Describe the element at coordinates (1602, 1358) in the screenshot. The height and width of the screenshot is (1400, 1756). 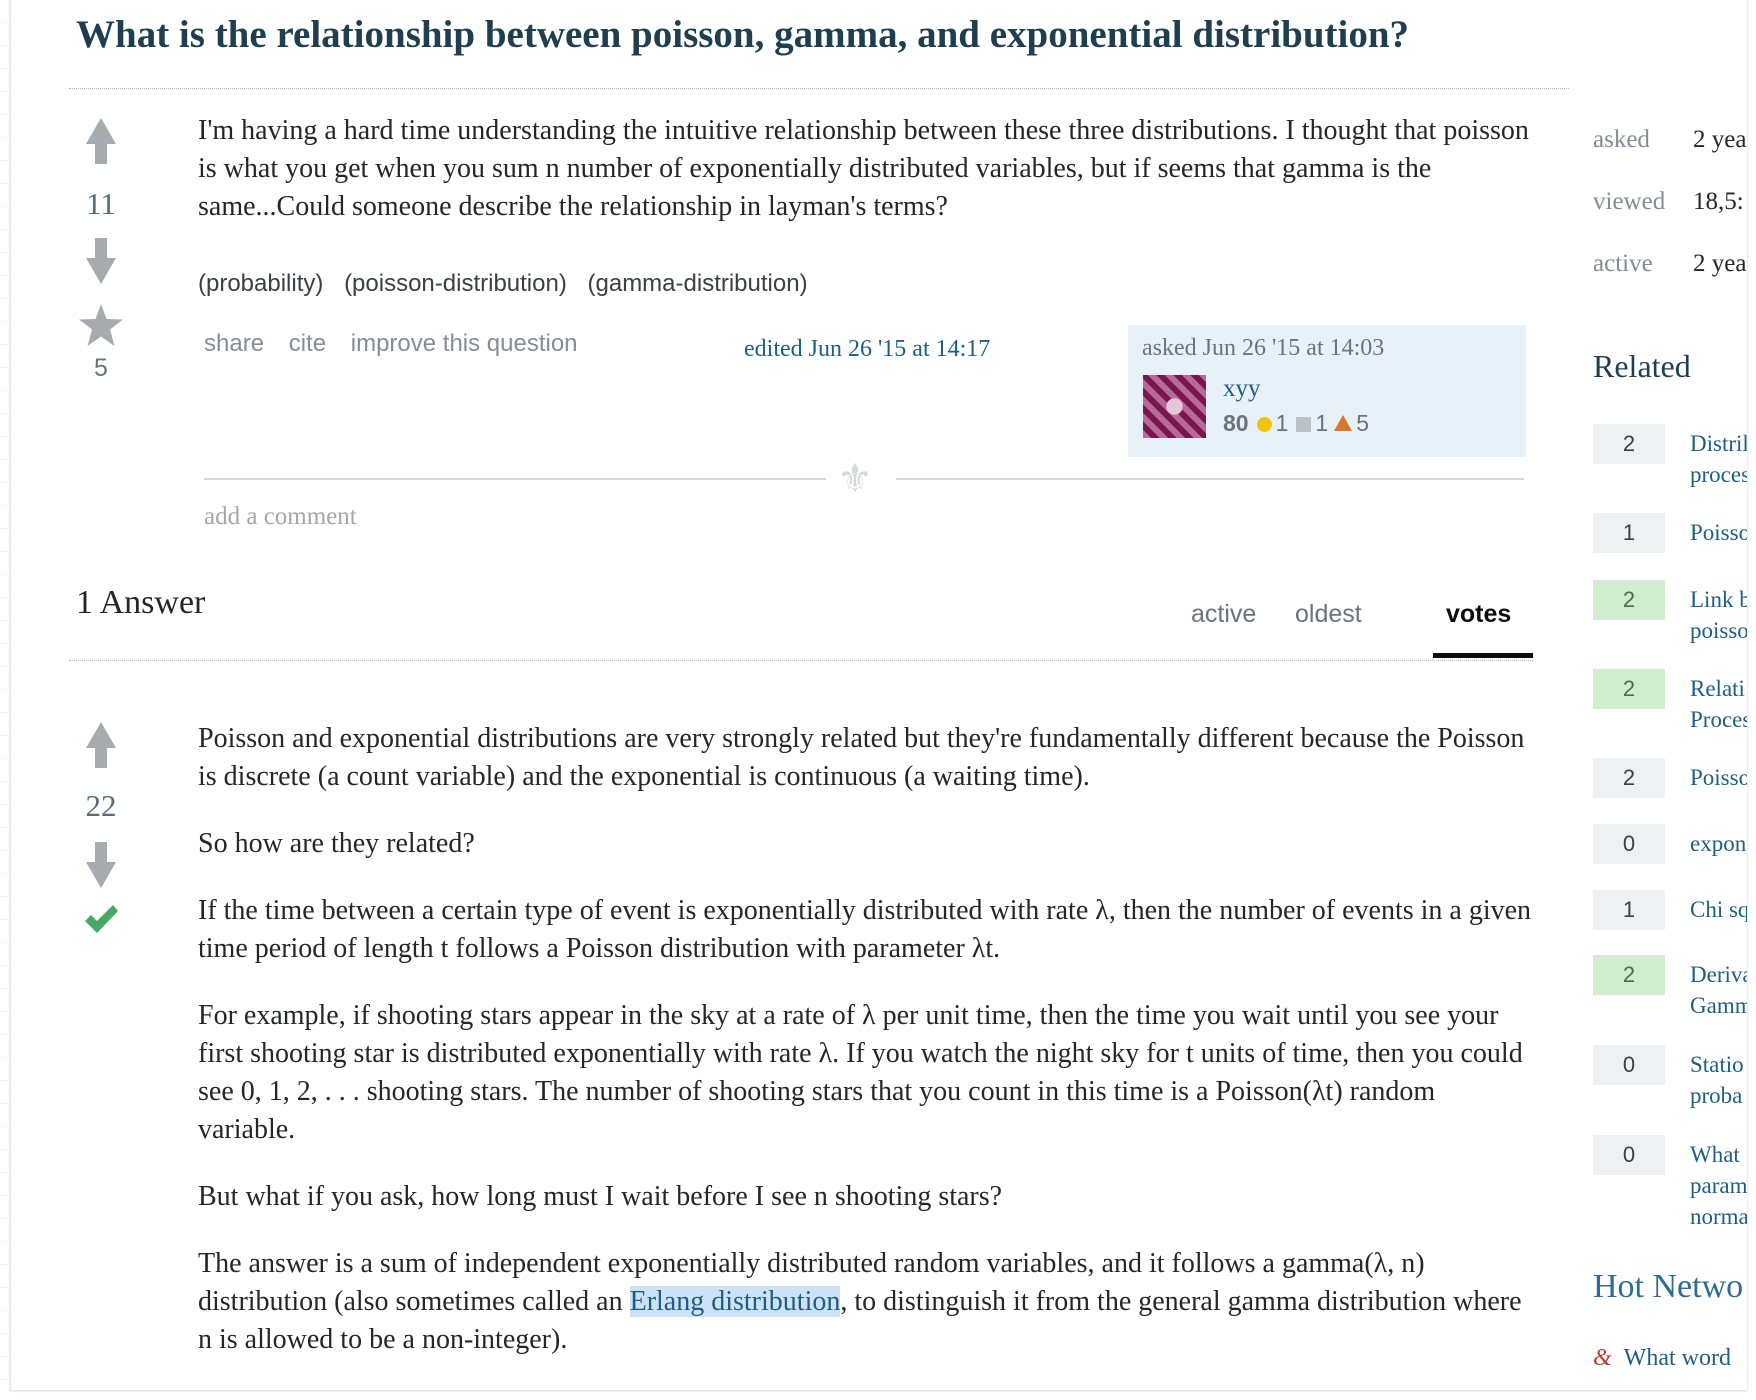
I see `site-icon: &` at that location.